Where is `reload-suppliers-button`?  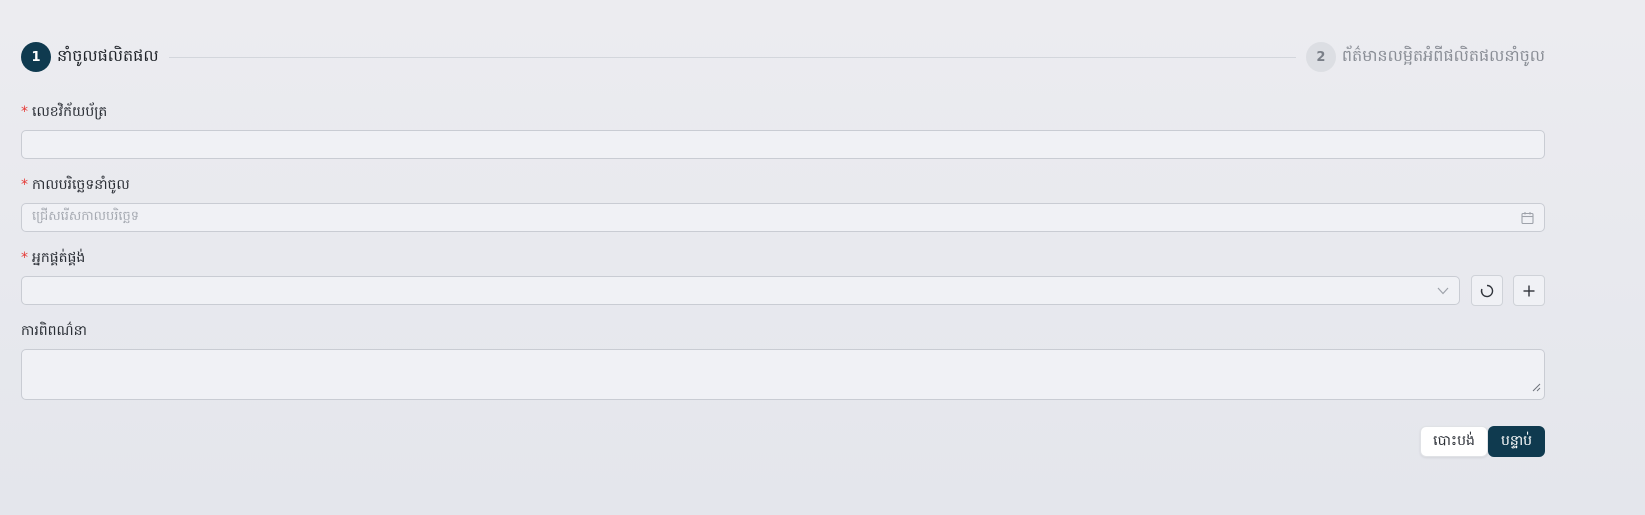 reload-suppliers-button is located at coordinates (1487, 290).